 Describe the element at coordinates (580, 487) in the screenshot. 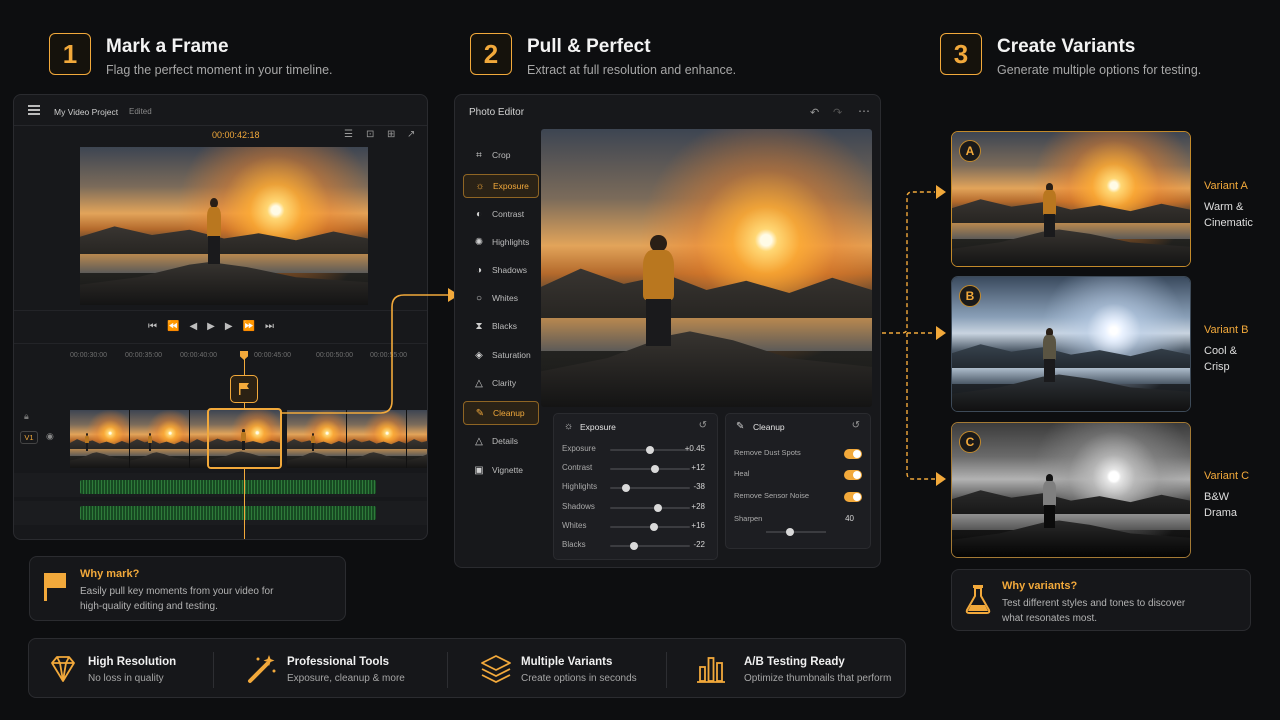

I see `adjust-label: Highlights` at that location.